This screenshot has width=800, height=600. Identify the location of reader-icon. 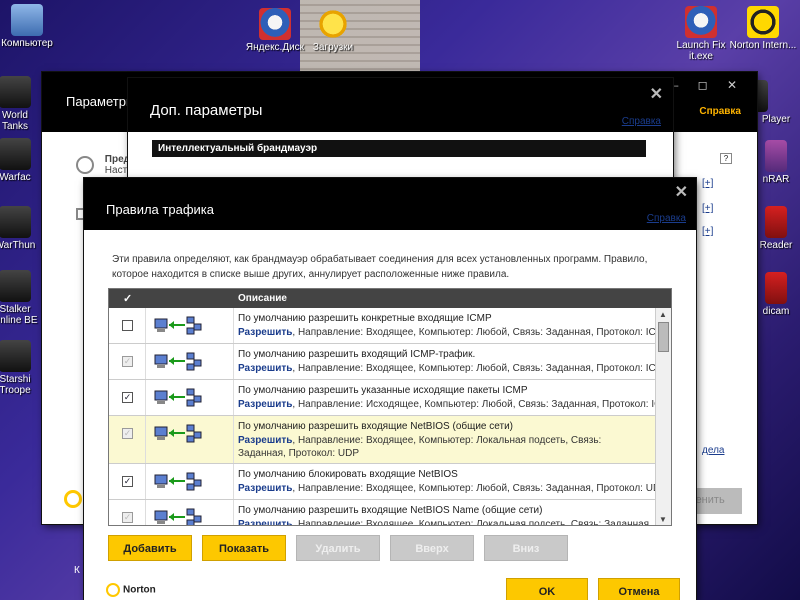
(776, 222).